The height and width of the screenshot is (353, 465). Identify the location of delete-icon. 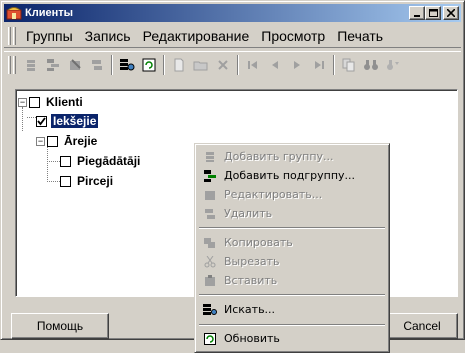
(210, 214).